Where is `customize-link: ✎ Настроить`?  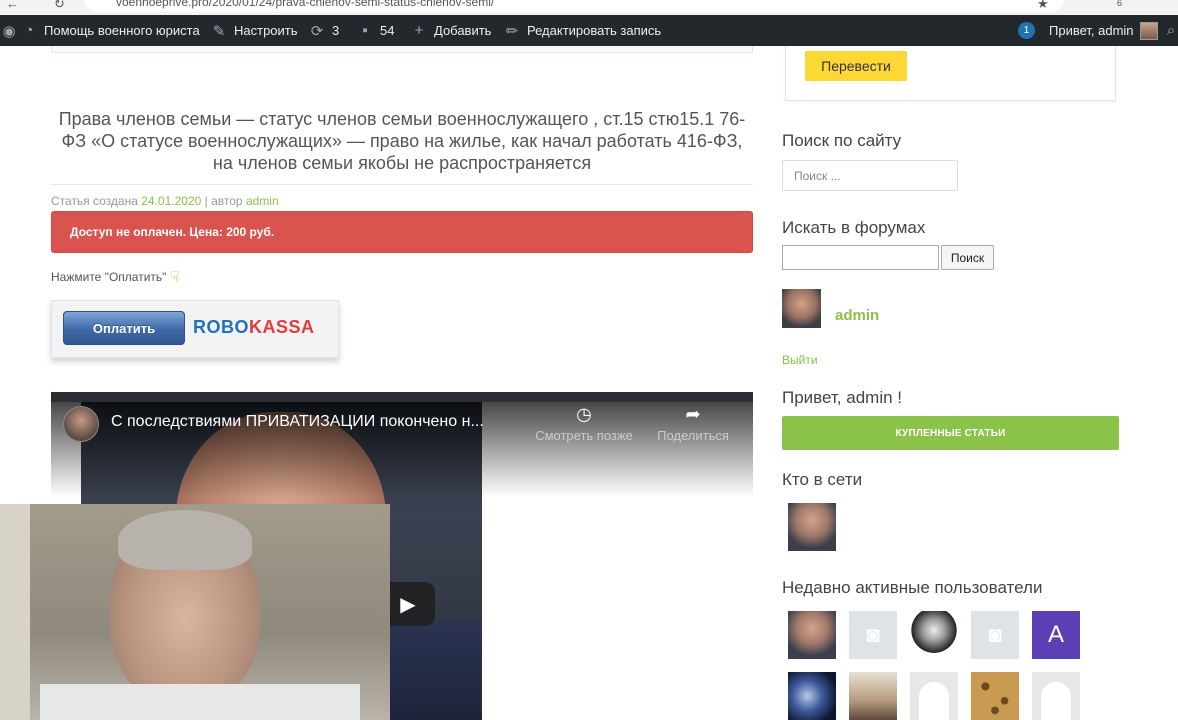 customize-link: ✎ Настроить is located at coordinates (254, 30).